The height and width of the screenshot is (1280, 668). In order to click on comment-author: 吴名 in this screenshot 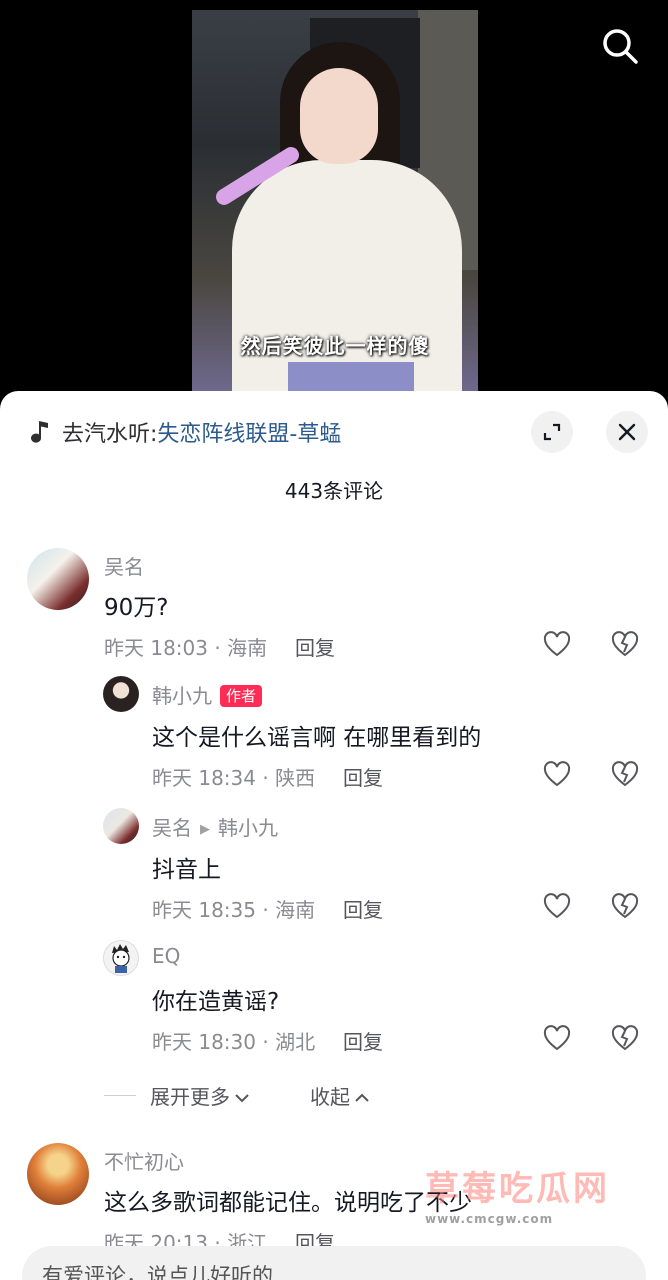, I will do `click(124, 565)`.